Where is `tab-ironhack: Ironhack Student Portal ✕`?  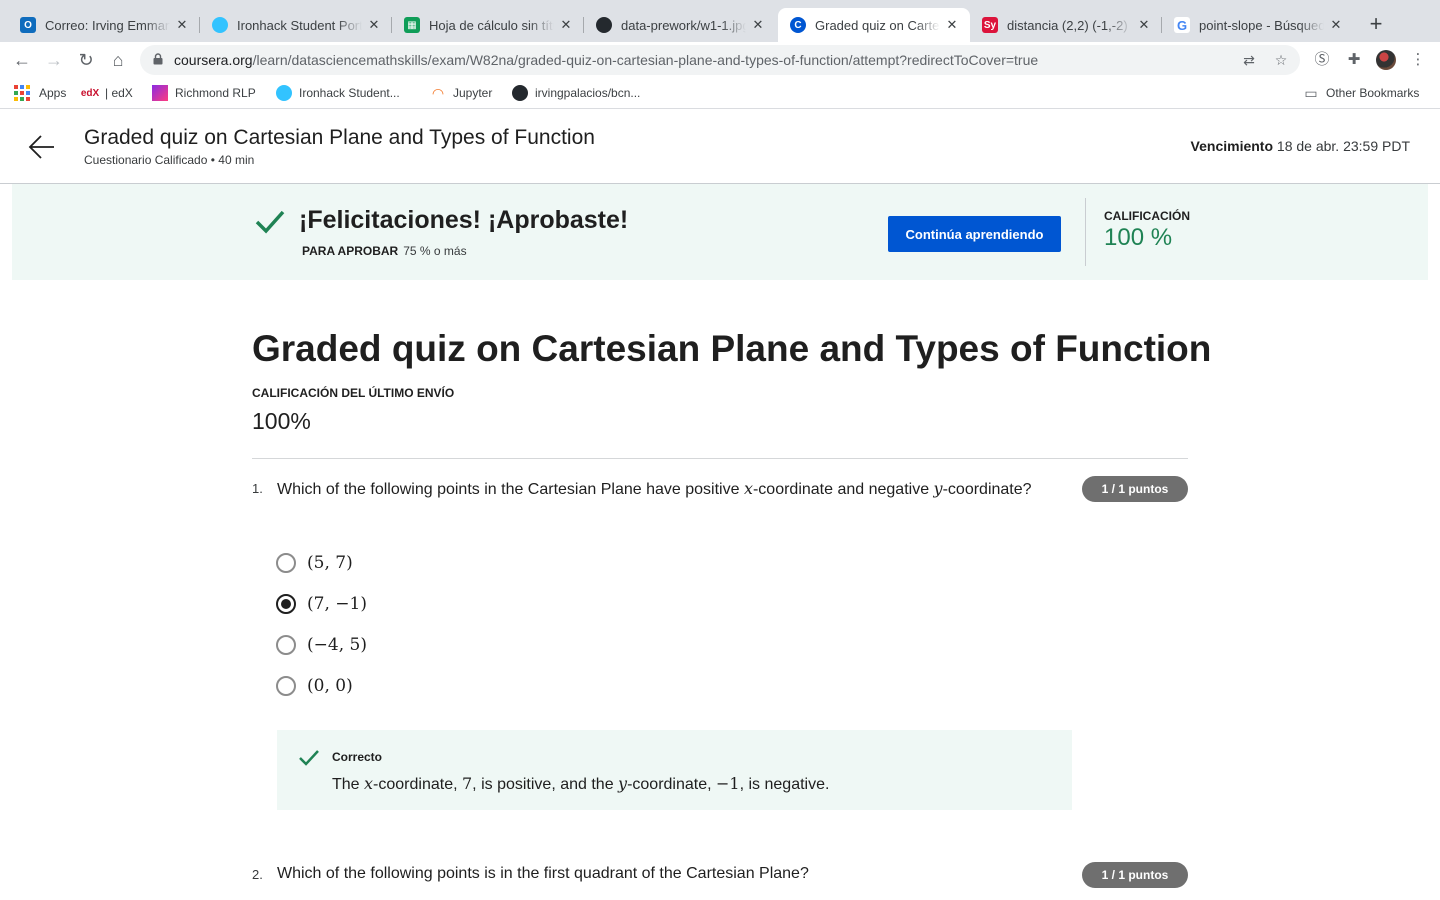 tab-ironhack: Ironhack Student Portal ✕ is located at coordinates (296, 25).